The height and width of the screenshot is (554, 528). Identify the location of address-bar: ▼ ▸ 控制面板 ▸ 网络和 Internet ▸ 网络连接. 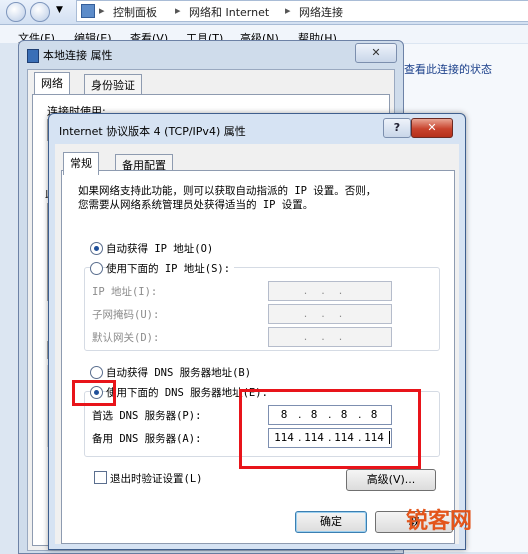
(264, 12).